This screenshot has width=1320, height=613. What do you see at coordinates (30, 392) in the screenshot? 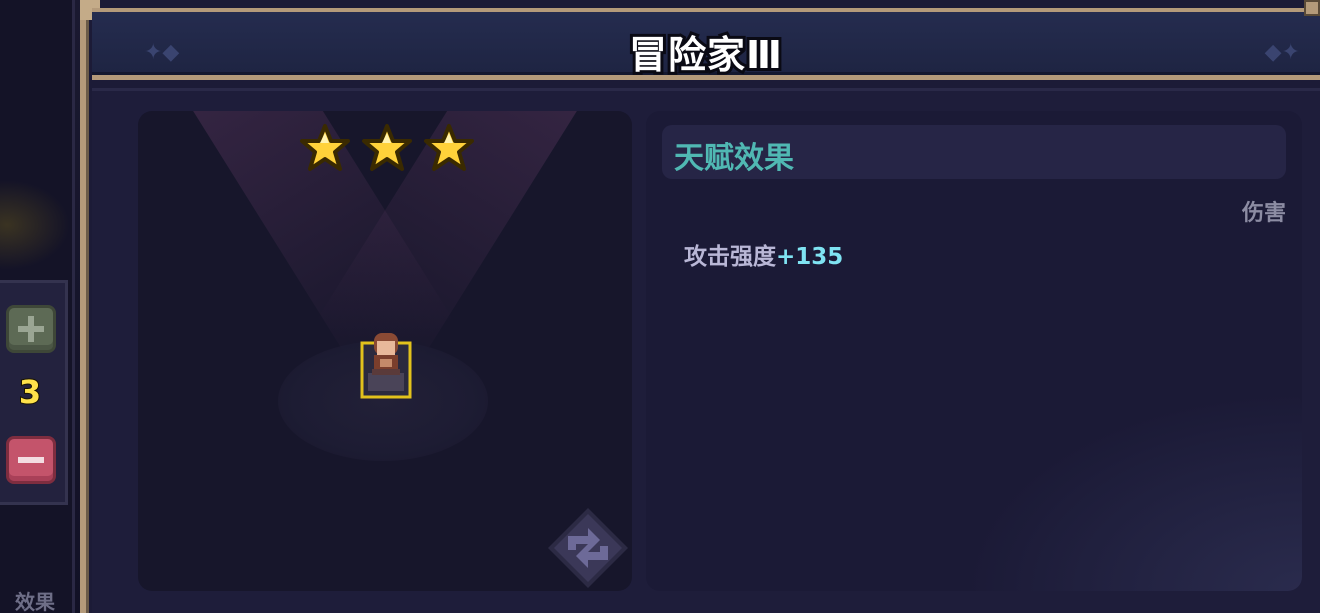
I see `quantity-value: 3` at bounding box center [30, 392].